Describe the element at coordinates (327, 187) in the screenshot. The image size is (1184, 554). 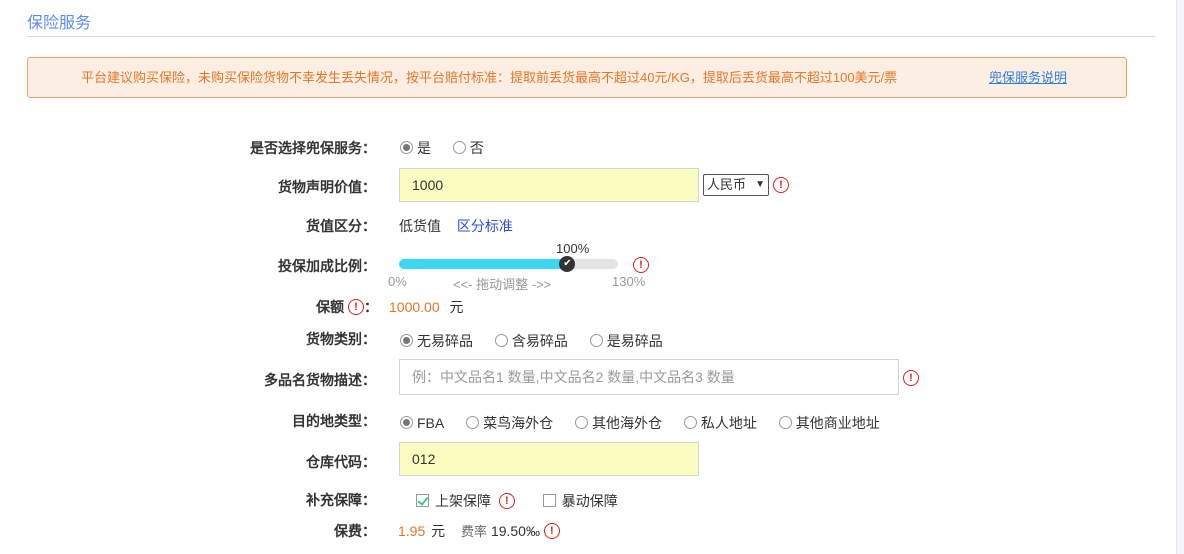
I see `declared-value-label: 货物声明价值：` at that location.